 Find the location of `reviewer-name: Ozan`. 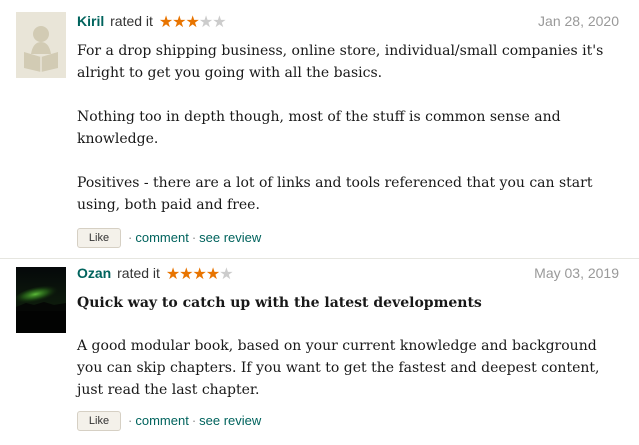

reviewer-name: Ozan is located at coordinates (94, 273).